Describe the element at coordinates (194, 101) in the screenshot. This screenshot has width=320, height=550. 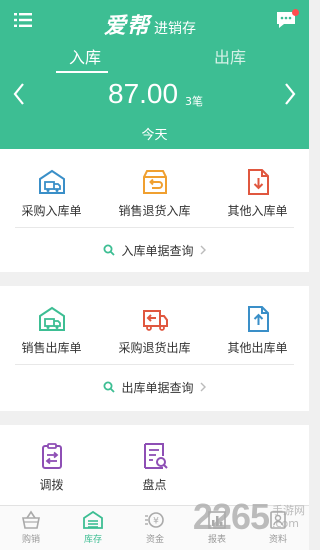
I see `order-count: 3笔` at that location.